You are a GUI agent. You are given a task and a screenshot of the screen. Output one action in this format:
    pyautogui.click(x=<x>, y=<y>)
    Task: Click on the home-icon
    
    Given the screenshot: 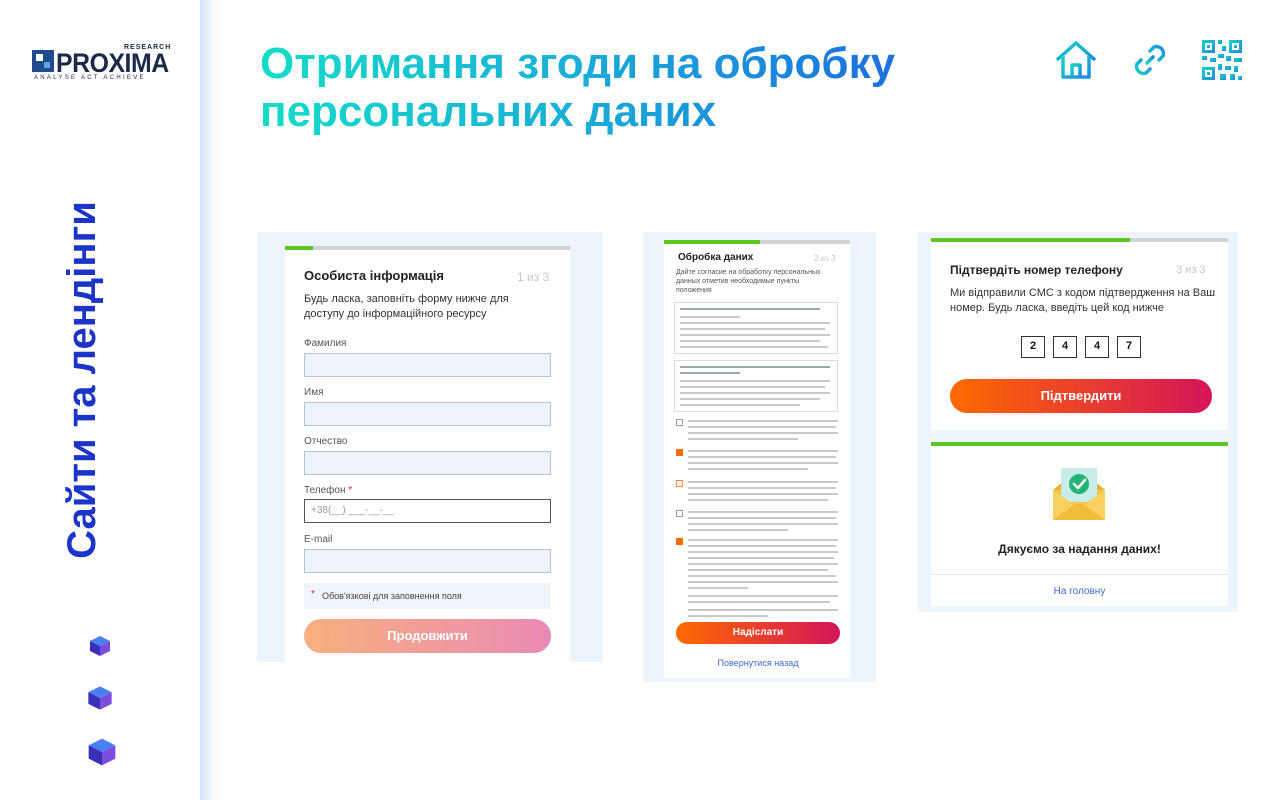 What is the action you would take?
    pyautogui.click(x=1076, y=60)
    